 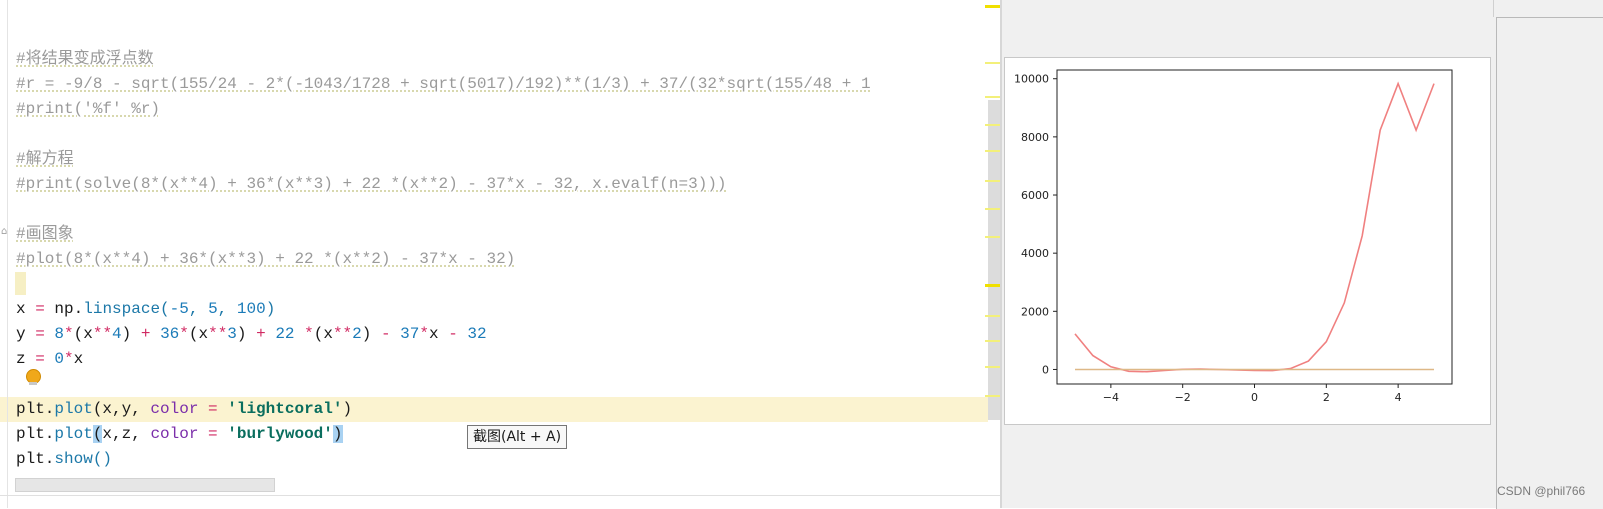 What do you see at coordinates (122, 309) in the screenshot?
I see `code-token: linspace` at bounding box center [122, 309].